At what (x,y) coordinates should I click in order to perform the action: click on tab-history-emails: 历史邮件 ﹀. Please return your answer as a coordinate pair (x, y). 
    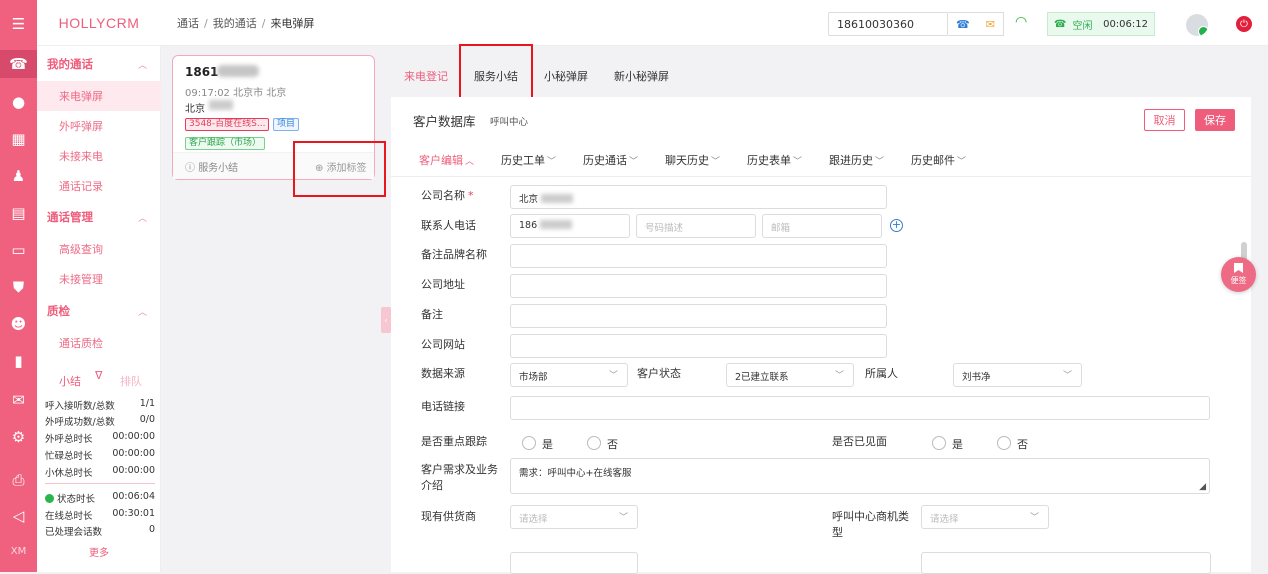
    Looking at the image, I should click on (938, 160).